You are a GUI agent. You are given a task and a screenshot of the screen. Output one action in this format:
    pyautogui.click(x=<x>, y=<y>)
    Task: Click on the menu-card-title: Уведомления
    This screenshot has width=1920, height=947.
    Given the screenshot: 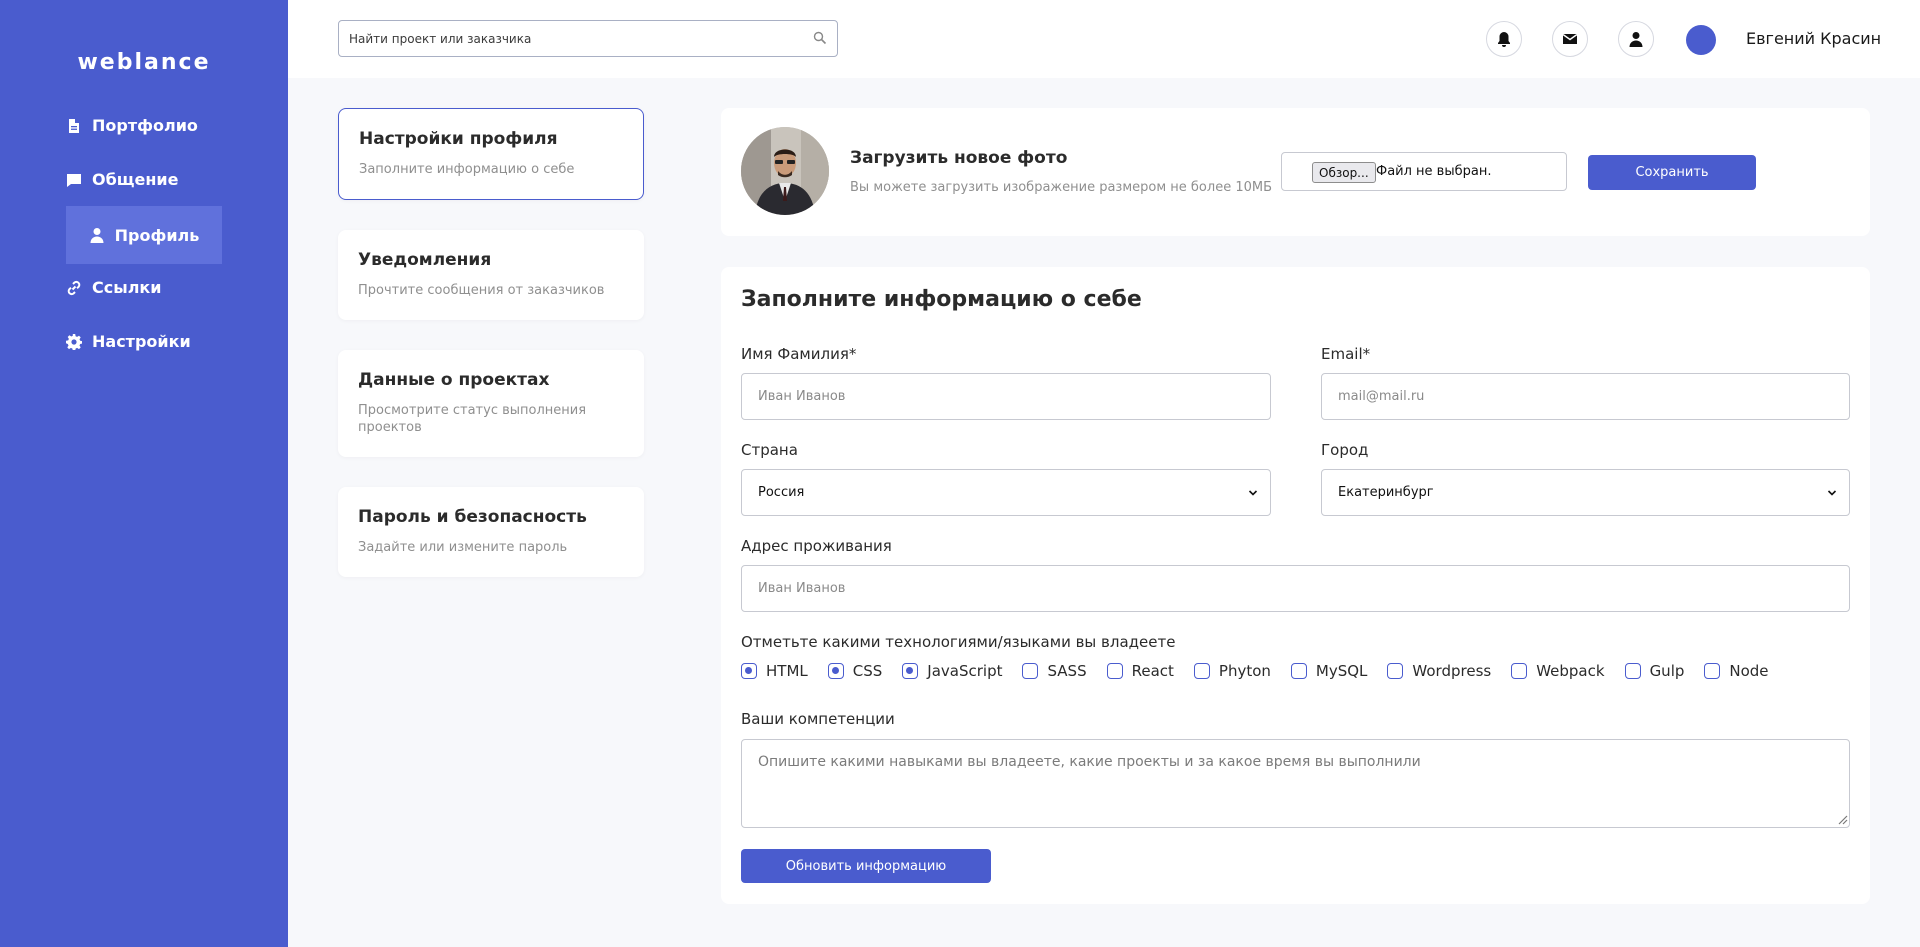 What is the action you would take?
    pyautogui.click(x=425, y=260)
    